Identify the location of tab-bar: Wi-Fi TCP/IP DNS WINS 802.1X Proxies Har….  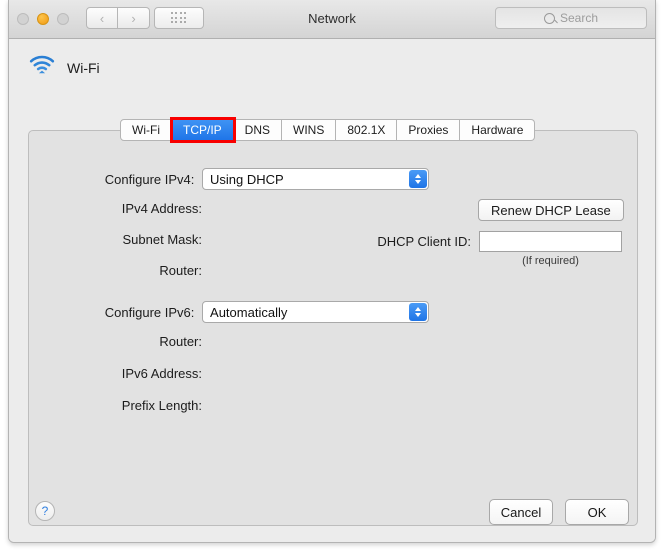
(328, 130).